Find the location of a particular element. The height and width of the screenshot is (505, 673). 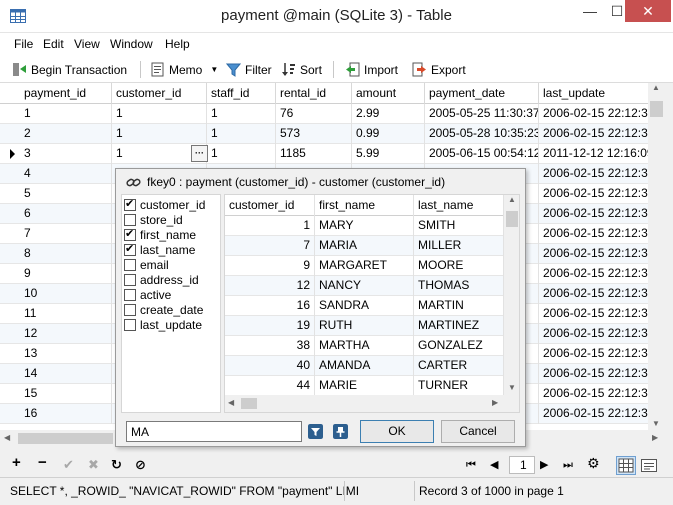

column-header: customer_id is located at coordinates (159, 93).